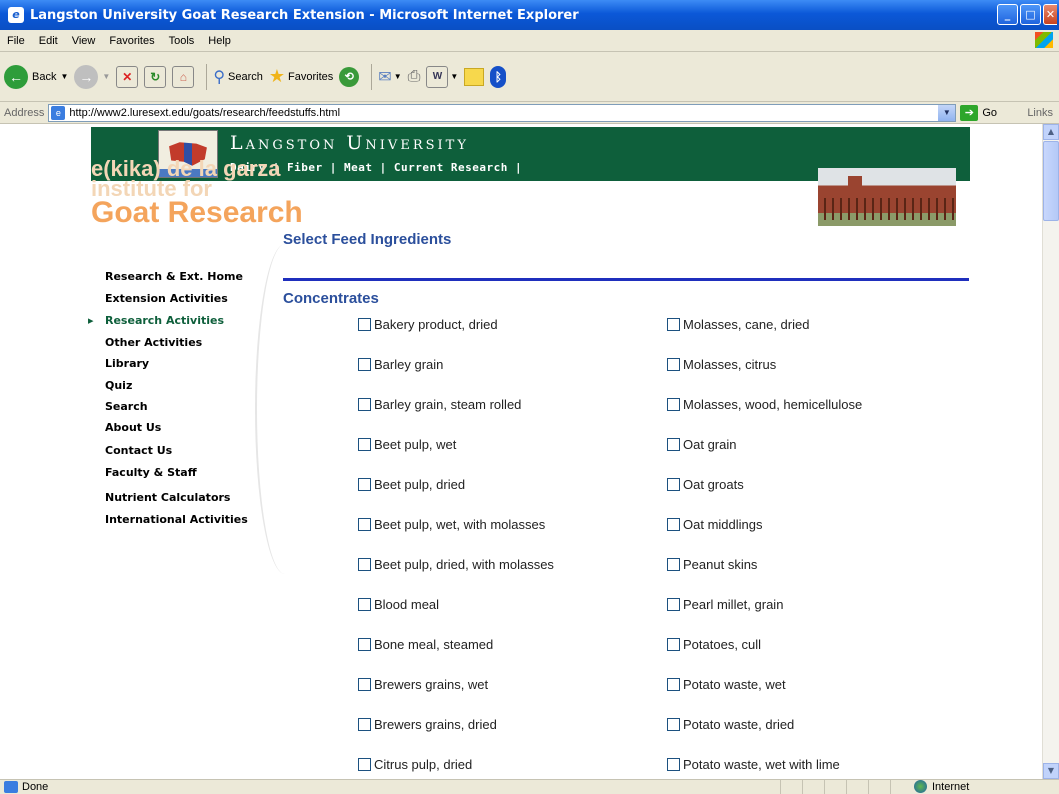 This screenshot has width=1059, height=794. Describe the element at coordinates (183, 76) in the screenshot. I see `home-button: ⌂` at that location.